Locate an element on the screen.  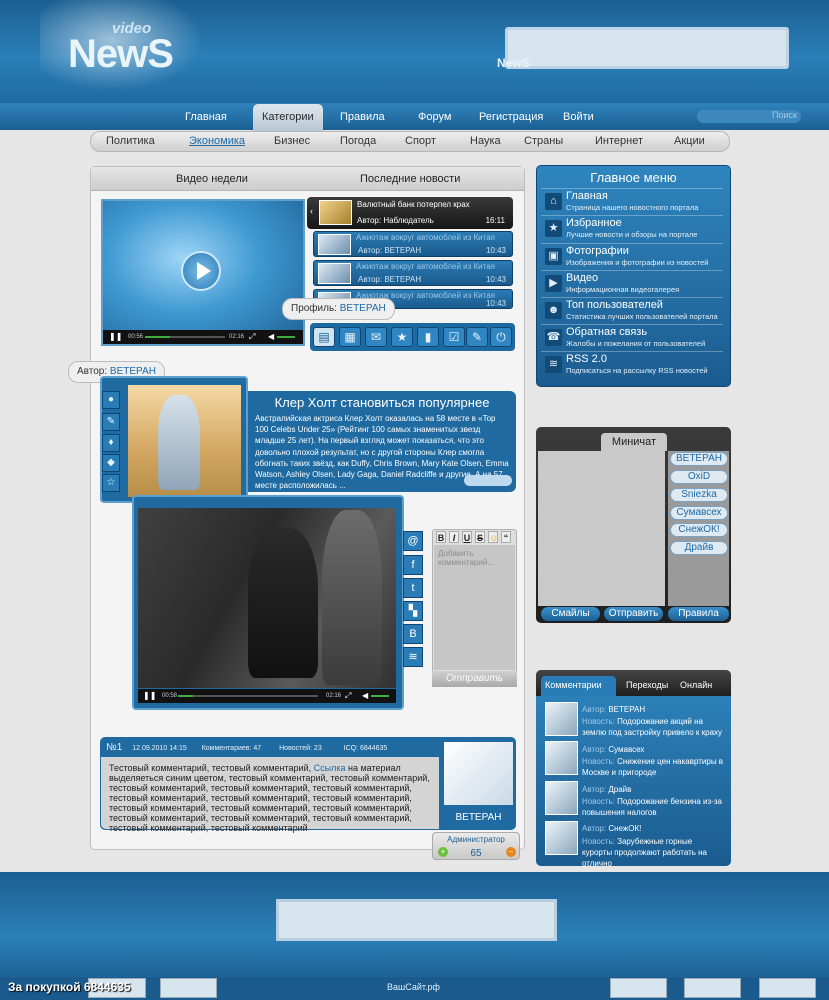
checklist-icon: ☑ is located at coordinates (454, 337).